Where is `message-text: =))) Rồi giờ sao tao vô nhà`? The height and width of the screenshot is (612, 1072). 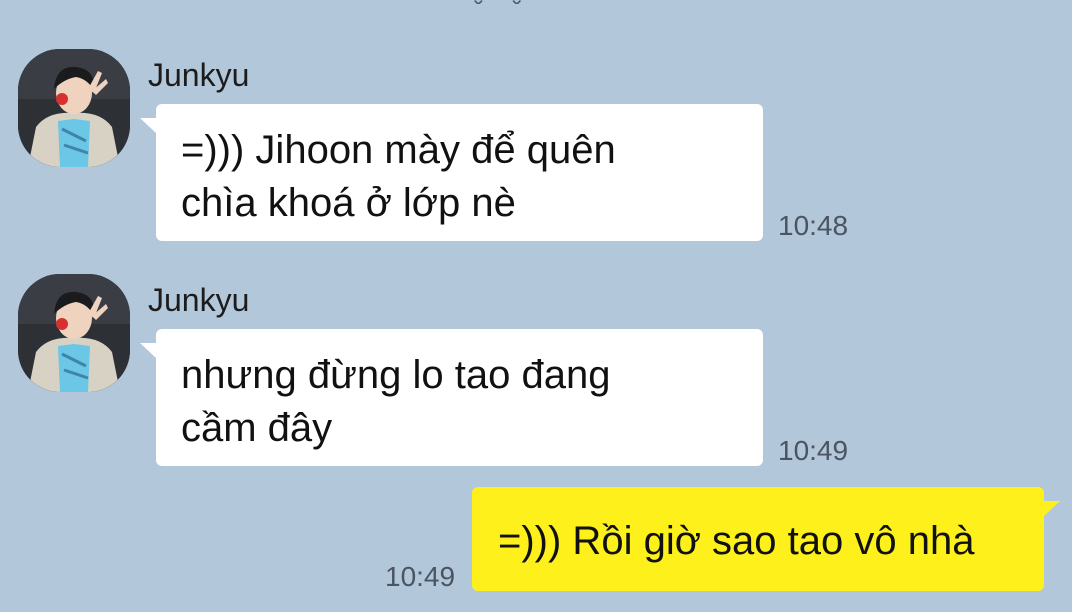
message-text: =))) Rồi giờ sao tao vô nhà is located at coordinates (736, 541).